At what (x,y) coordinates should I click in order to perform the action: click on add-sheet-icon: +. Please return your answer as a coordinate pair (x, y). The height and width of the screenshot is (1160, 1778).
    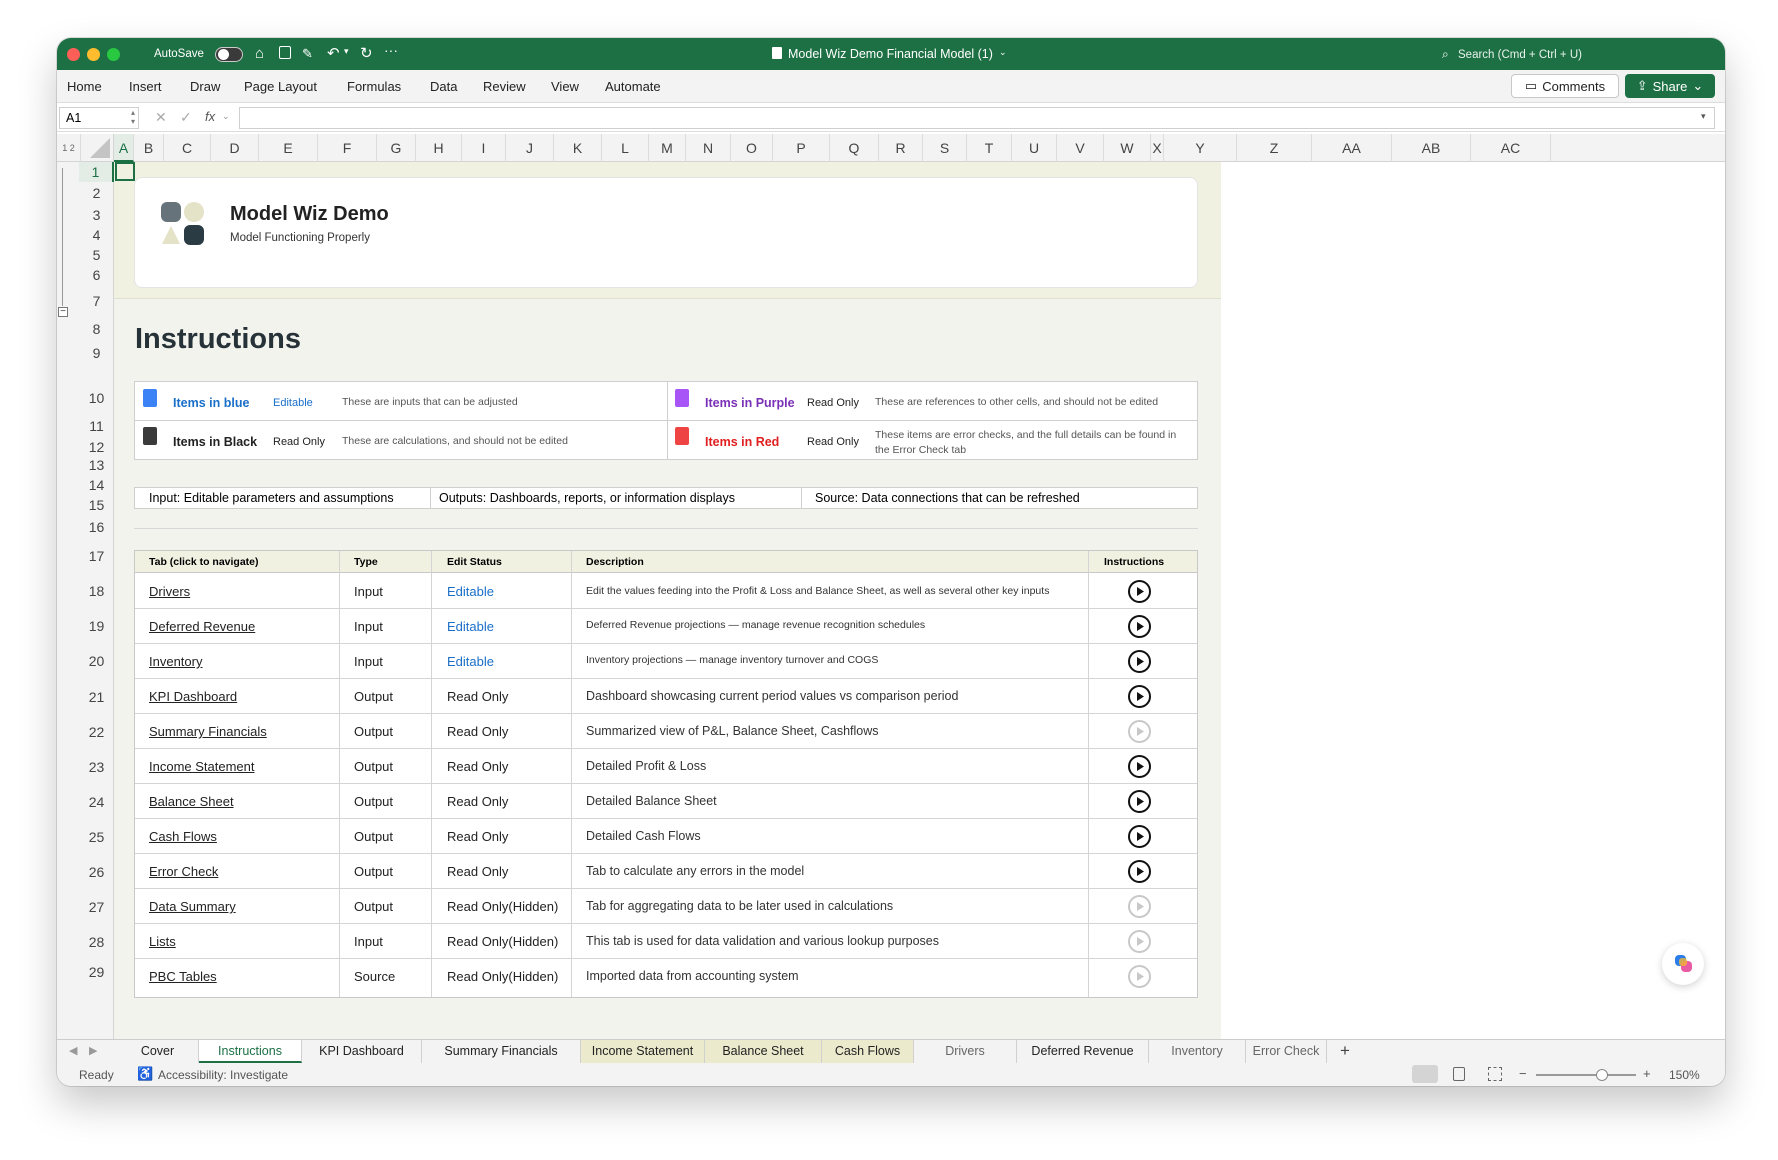
    Looking at the image, I should click on (1345, 1051).